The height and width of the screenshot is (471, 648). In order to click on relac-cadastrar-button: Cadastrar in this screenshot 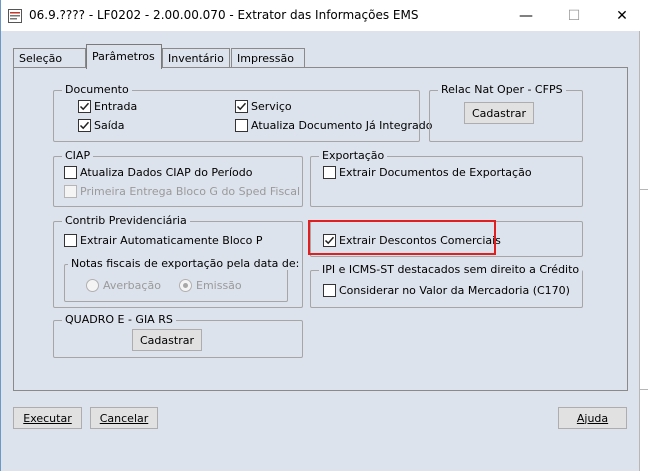, I will do `click(499, 113)`.